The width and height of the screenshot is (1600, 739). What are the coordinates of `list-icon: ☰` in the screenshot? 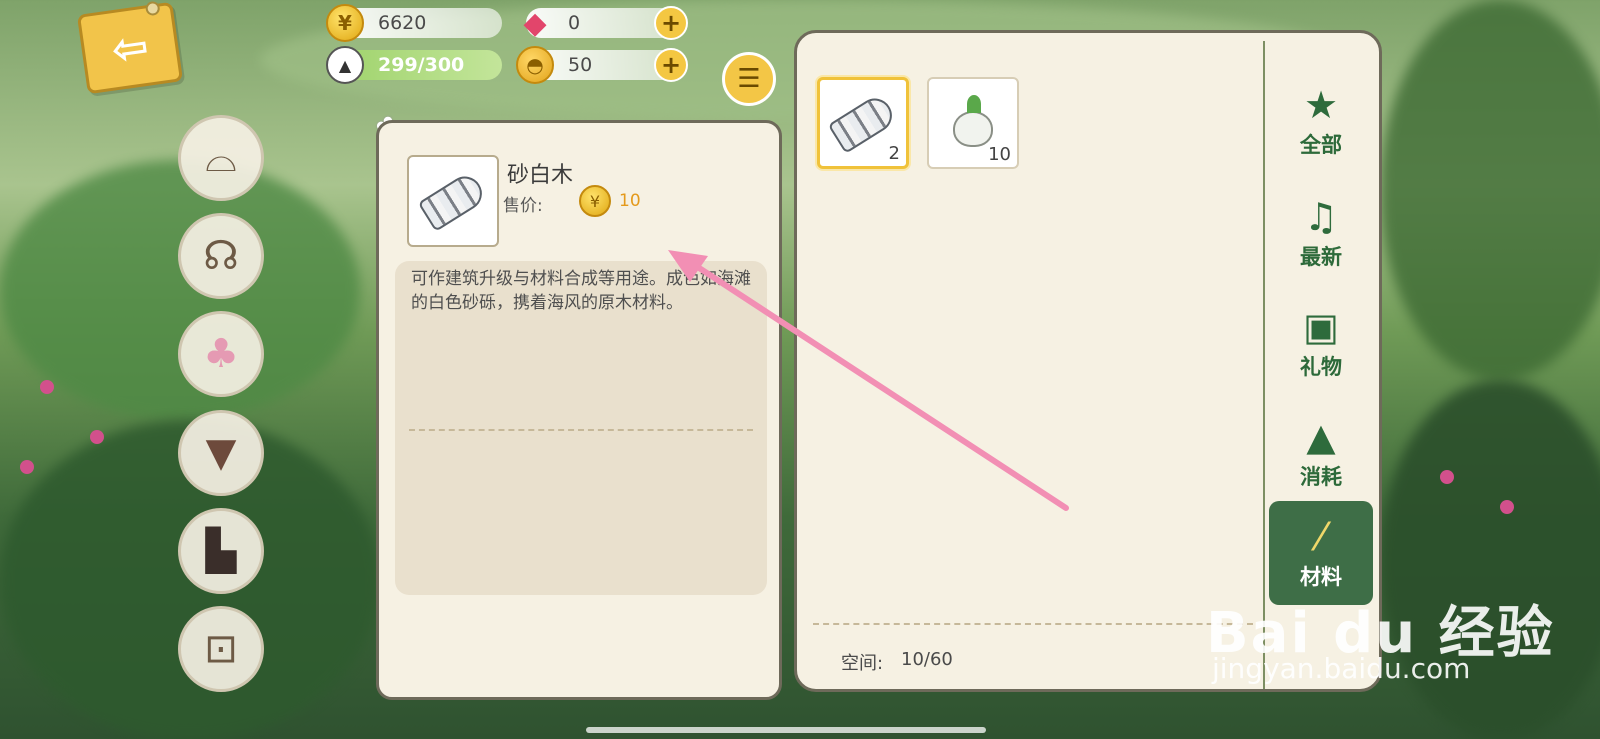 It's located at (749, 79).